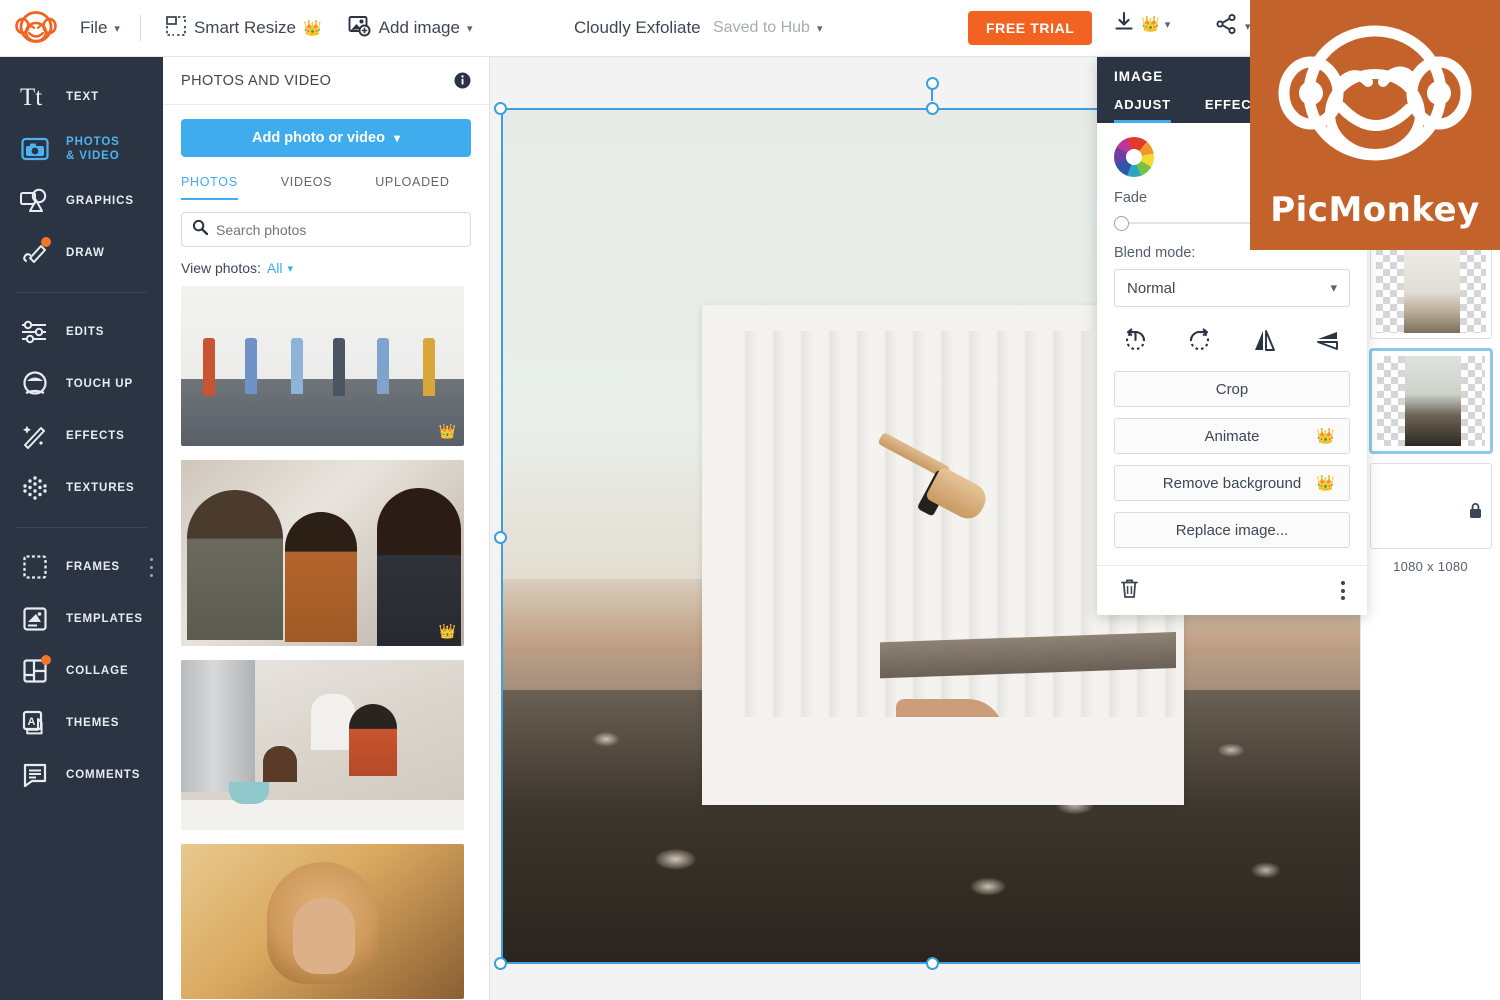  I want to click on image-tool-footer, so click(1232, 590).